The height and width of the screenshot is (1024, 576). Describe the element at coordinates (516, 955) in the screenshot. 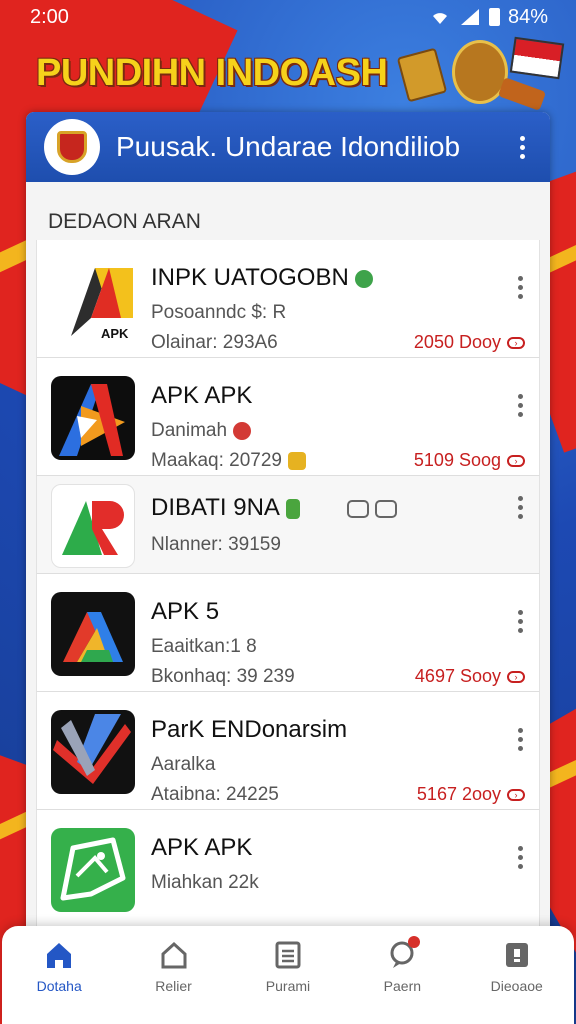

I see `profile-card-icon` at that location.